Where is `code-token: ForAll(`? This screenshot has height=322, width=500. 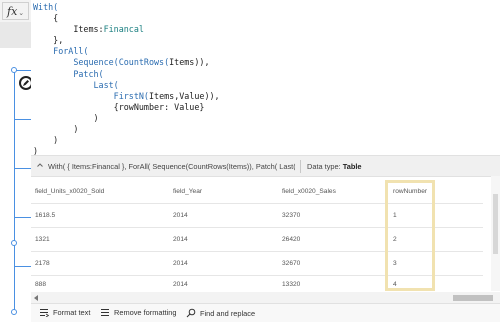
code-token: ForAll( is located at coordinates (61, 51).